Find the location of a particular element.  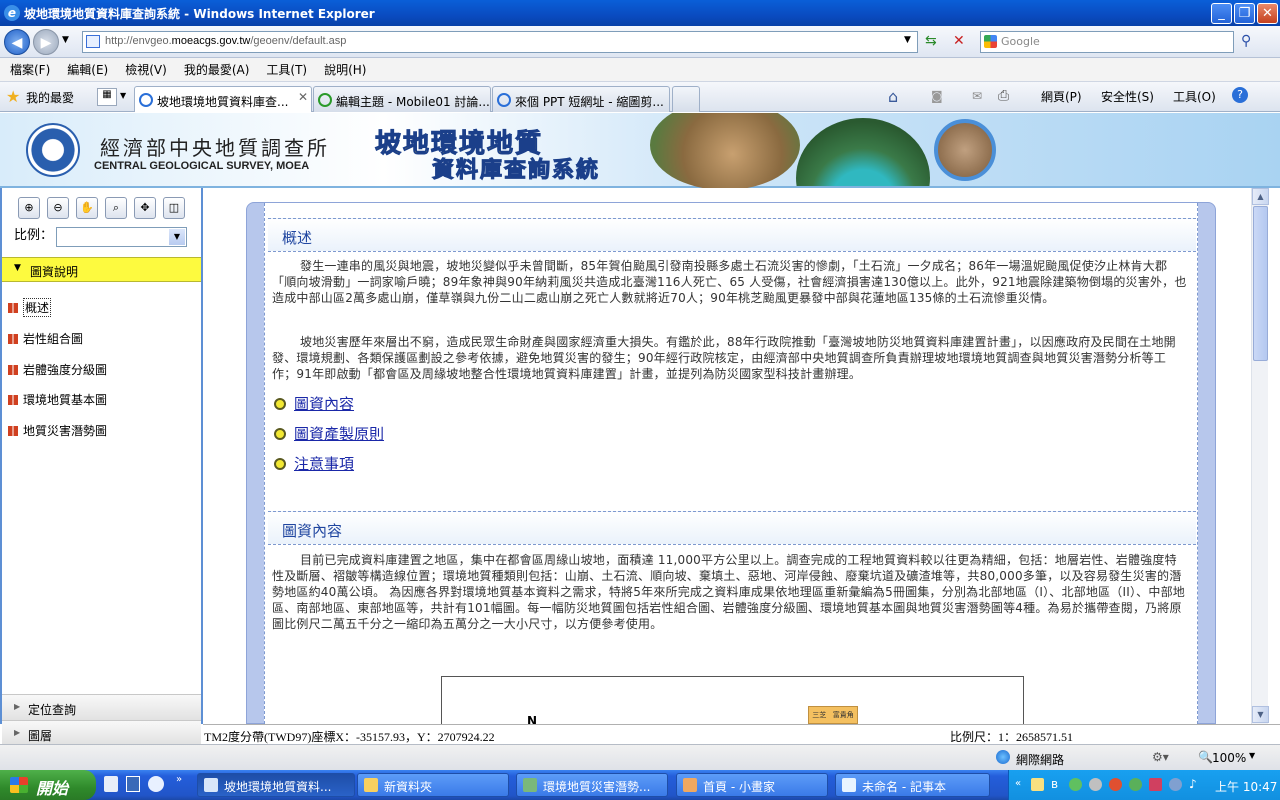

maximize-button: ❐ is located at coordinates (1244, 13).